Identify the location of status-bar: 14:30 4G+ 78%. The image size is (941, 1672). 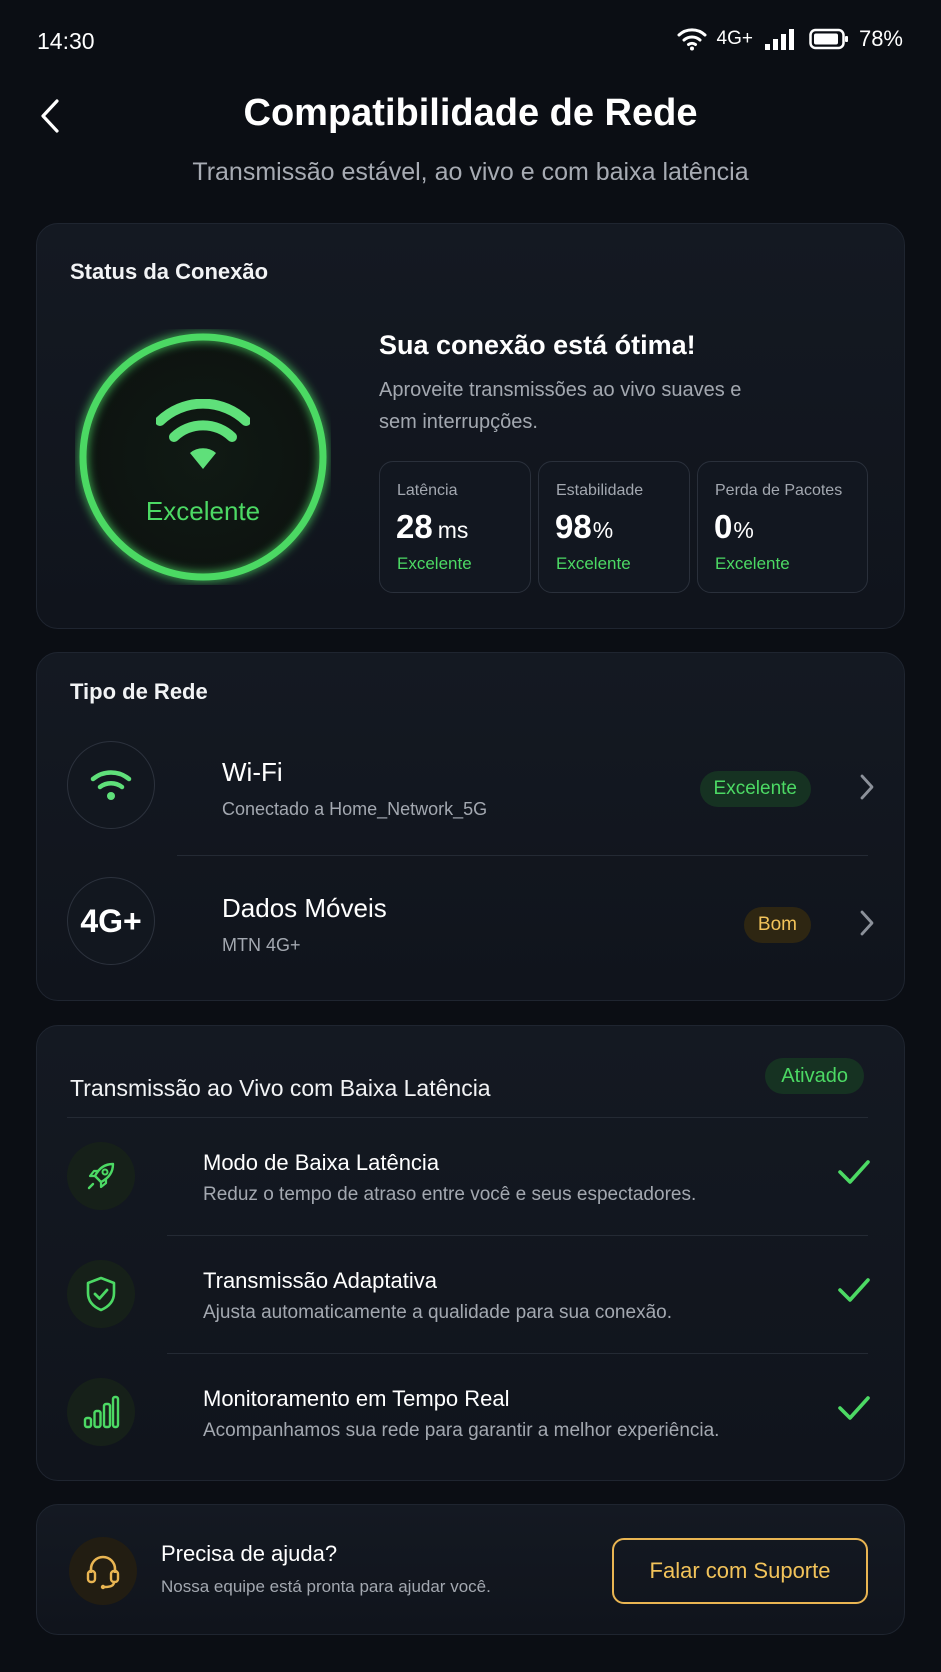
(470, 43).